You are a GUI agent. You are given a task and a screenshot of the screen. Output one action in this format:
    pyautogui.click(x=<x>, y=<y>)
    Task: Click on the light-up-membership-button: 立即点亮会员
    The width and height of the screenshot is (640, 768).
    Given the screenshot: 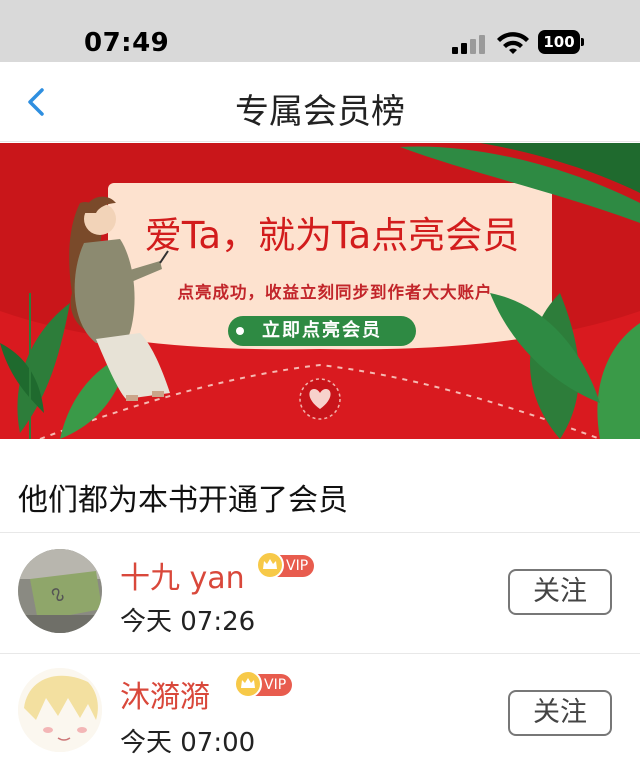 What is the action you would take?
    pyautogui.click(x=322, y=331)
    